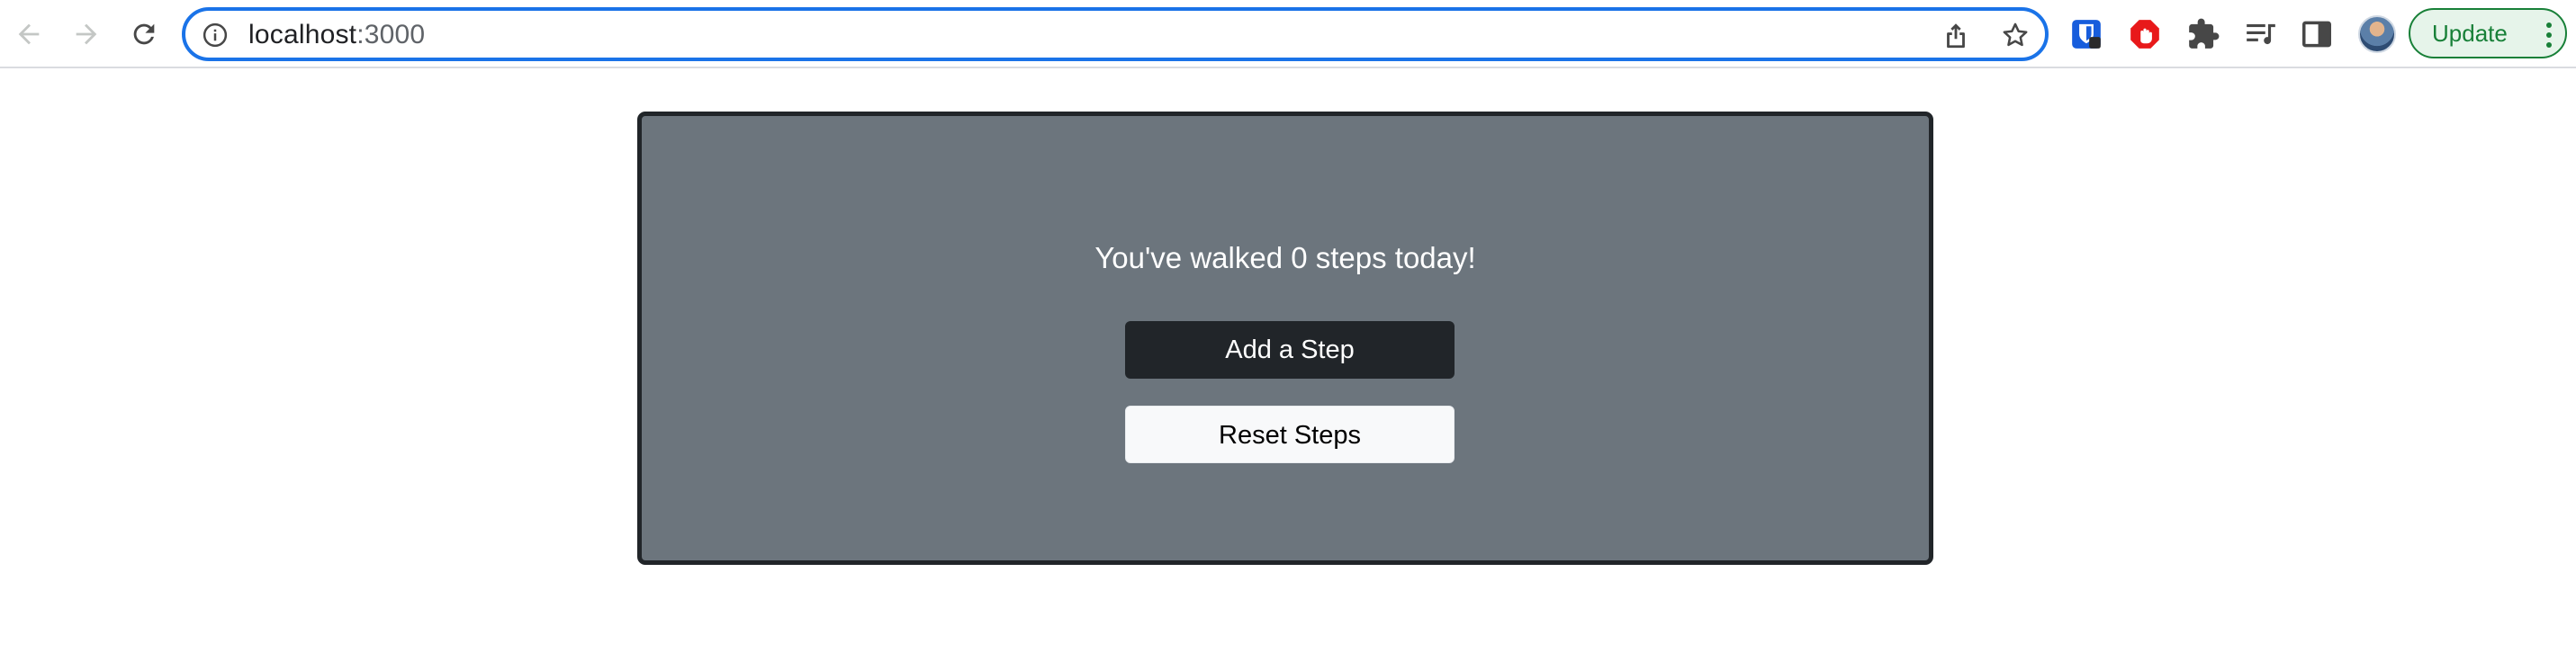 The image size is (2576, 653). I want to click on bitwarden-extension-icon, so click(2086, 34).